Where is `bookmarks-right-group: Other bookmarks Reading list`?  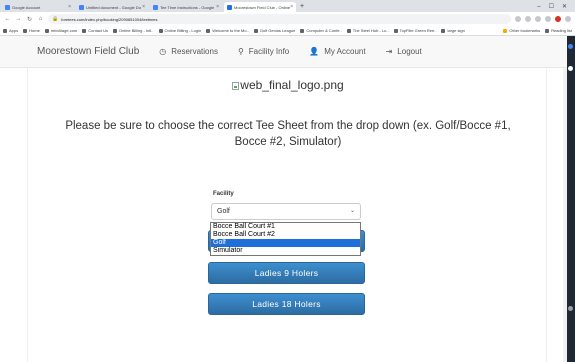 bookmarks-right-group: Other bookmarks Reading list is located at coordinates (537, 30).